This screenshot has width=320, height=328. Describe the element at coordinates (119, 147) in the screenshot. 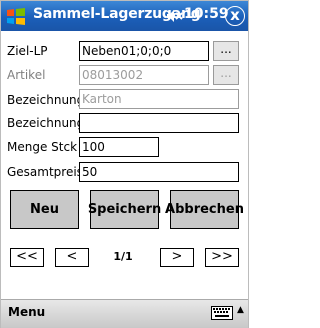

I see `menge-field: 100` at that location.